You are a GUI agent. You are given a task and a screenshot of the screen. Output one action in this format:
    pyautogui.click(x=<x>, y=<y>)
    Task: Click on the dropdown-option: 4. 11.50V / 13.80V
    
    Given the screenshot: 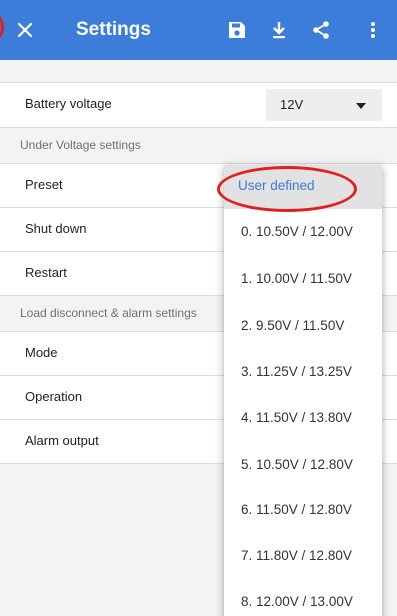 What is the action you would take?
    pyautogui.click(x=303, y=419)
    